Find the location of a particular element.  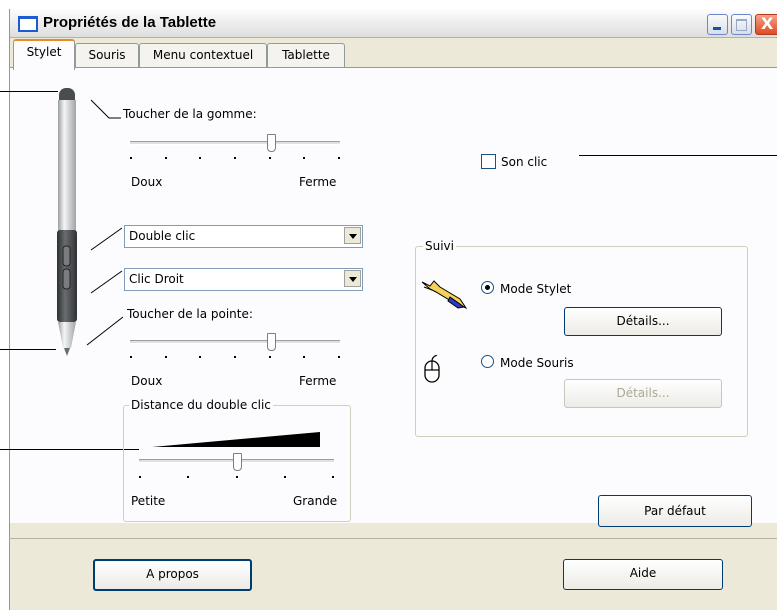

maximize-button is located at coordinates (741, 24).